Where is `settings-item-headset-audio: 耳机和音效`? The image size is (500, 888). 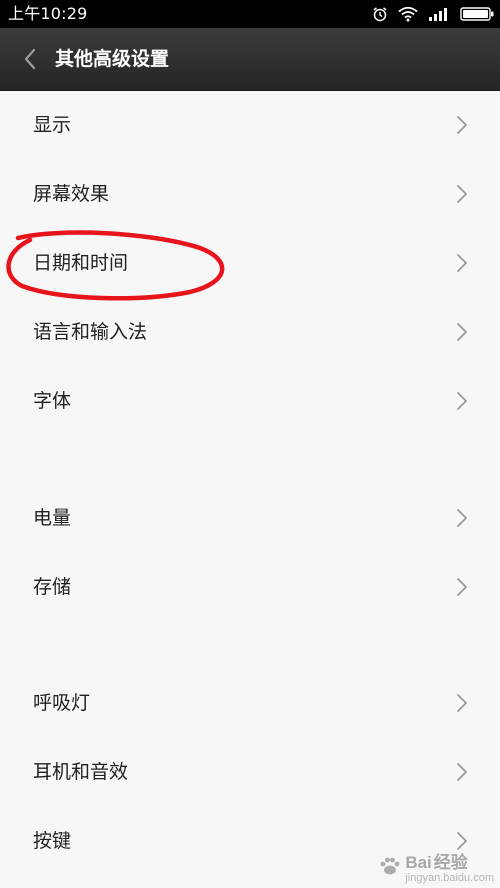 settings-item-headset-audio: 耳机和音效 is located at coordinates (250, 771).